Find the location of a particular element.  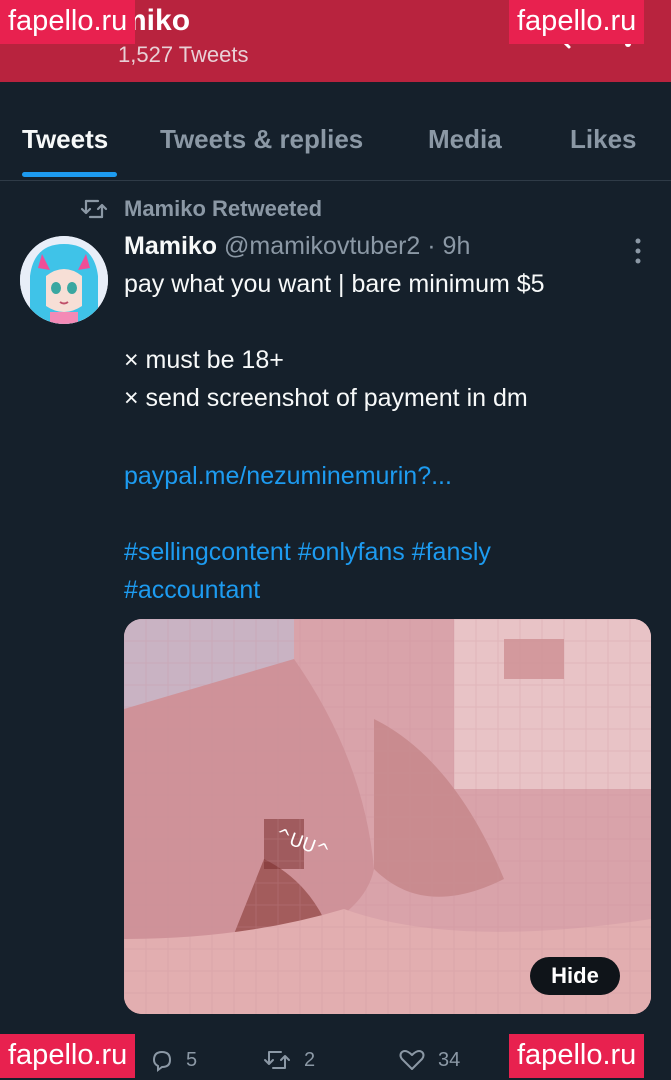

retweet-context: Mamiko Retweeted is located at coordinates (201, 209).